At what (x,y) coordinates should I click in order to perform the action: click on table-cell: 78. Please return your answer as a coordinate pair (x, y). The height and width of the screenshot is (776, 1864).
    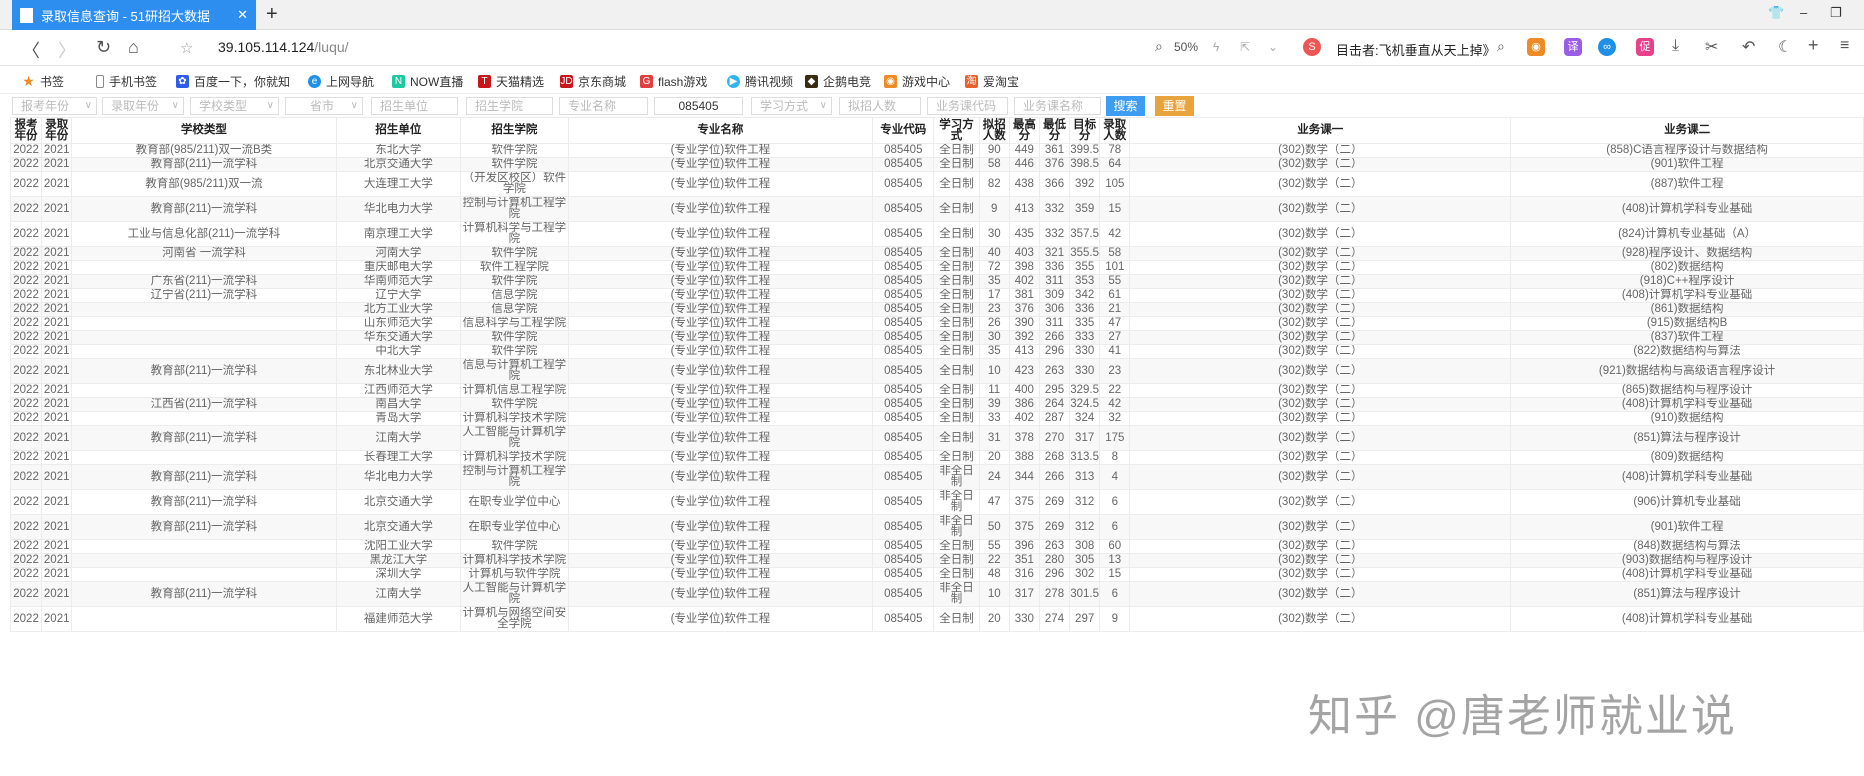
    Looking at the image, I should click on (1115, 150).